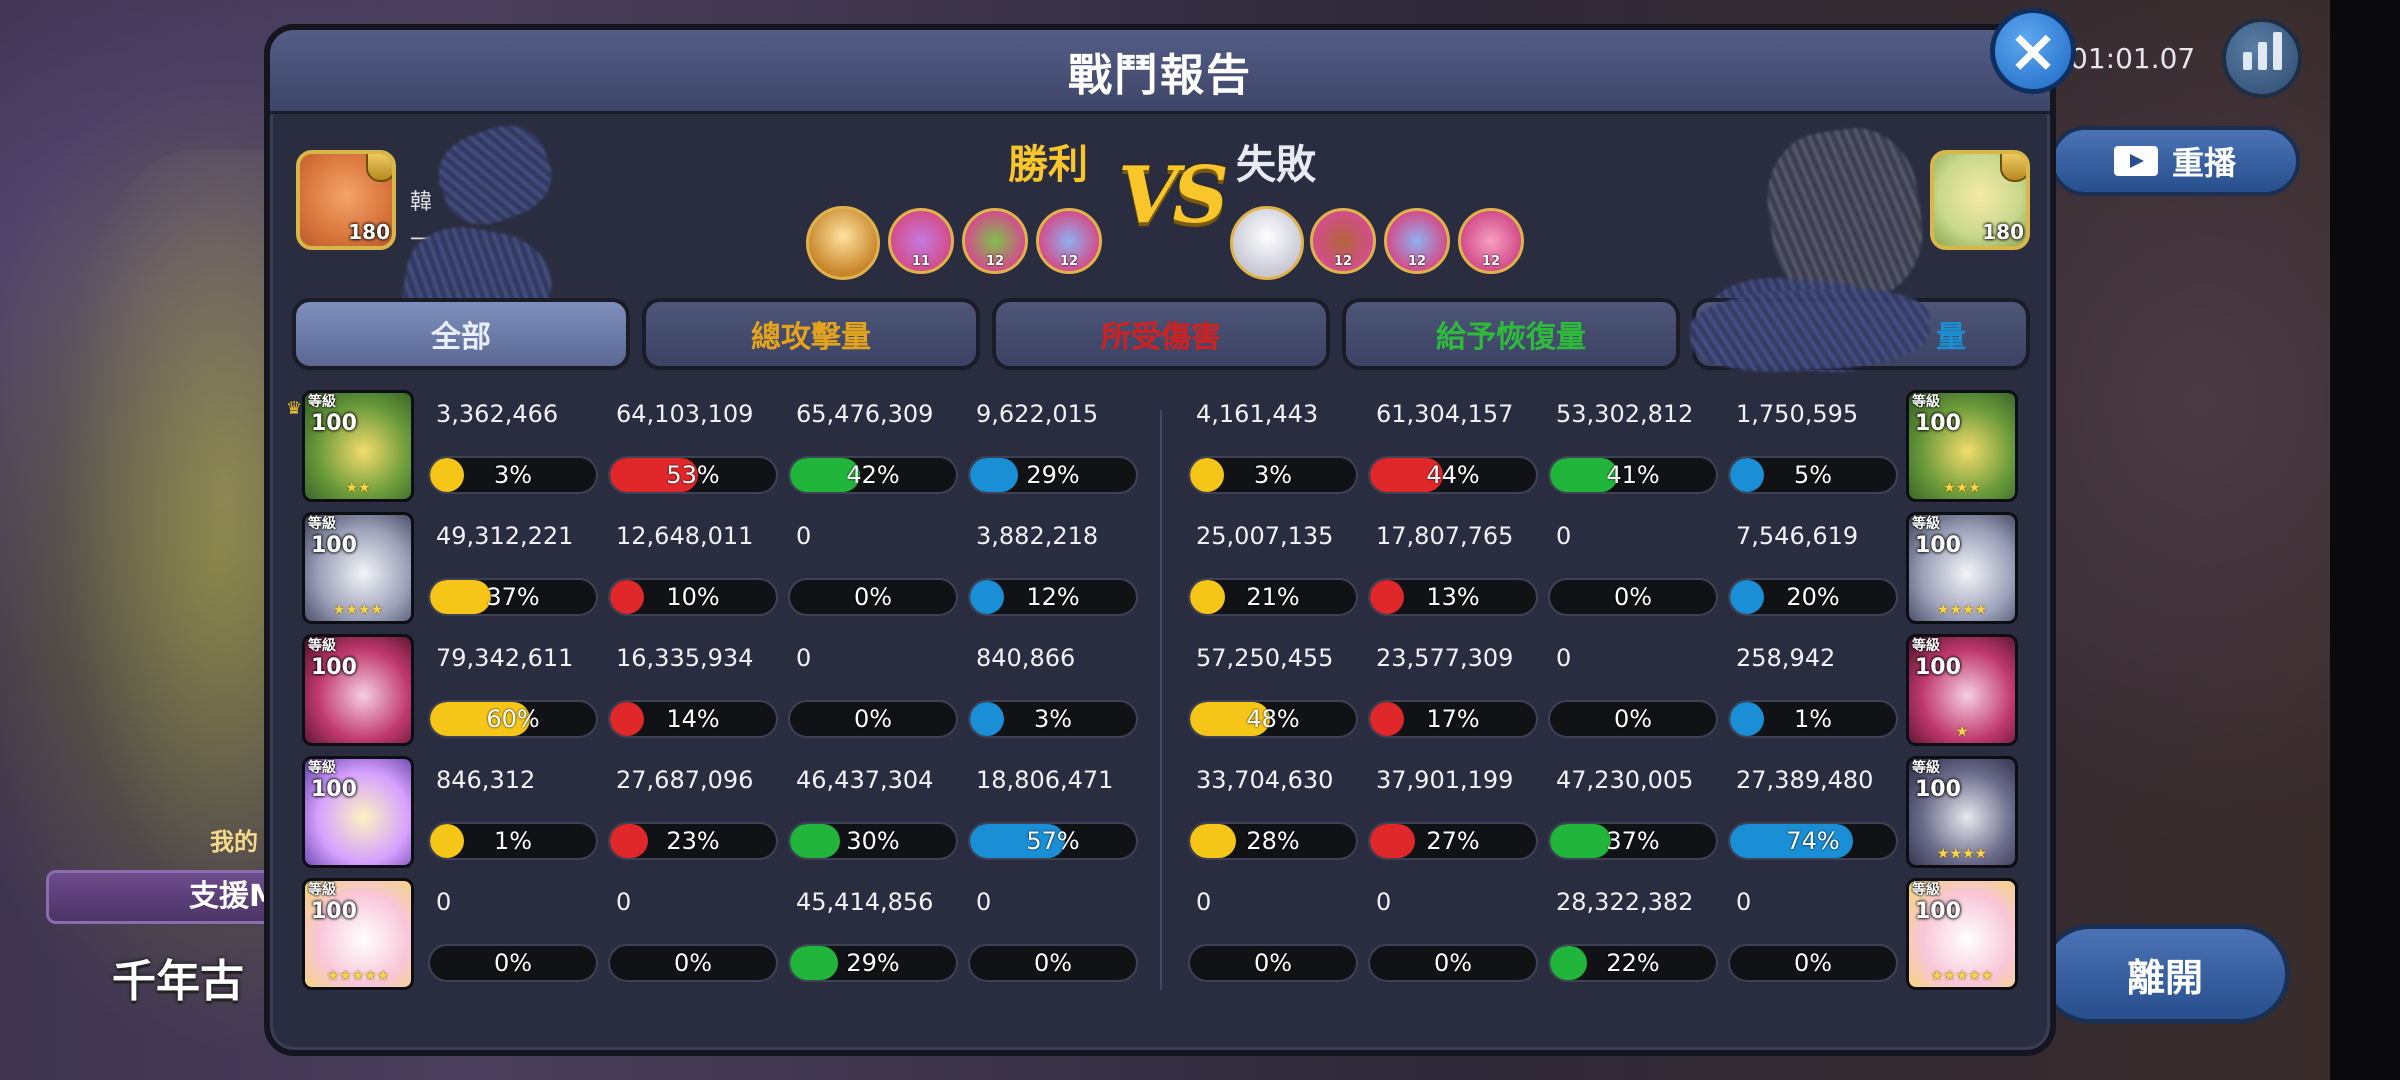 This screenshot has height=1080, width=2400. I want to click on right-cookie-portrait: 等級 100 ★★★★★, so click(1962, 934).